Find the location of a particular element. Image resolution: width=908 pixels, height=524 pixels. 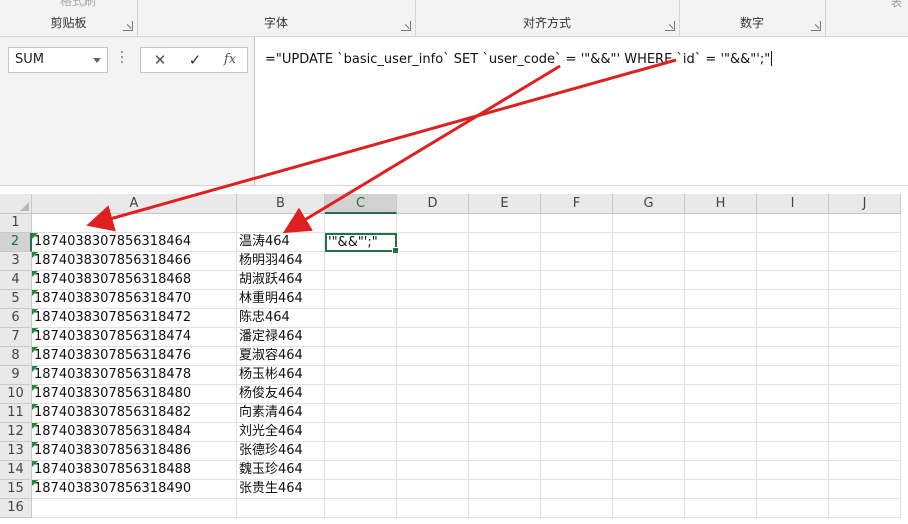

cell-a15: 1874038307856318490 is located at coordinates (134, 489).